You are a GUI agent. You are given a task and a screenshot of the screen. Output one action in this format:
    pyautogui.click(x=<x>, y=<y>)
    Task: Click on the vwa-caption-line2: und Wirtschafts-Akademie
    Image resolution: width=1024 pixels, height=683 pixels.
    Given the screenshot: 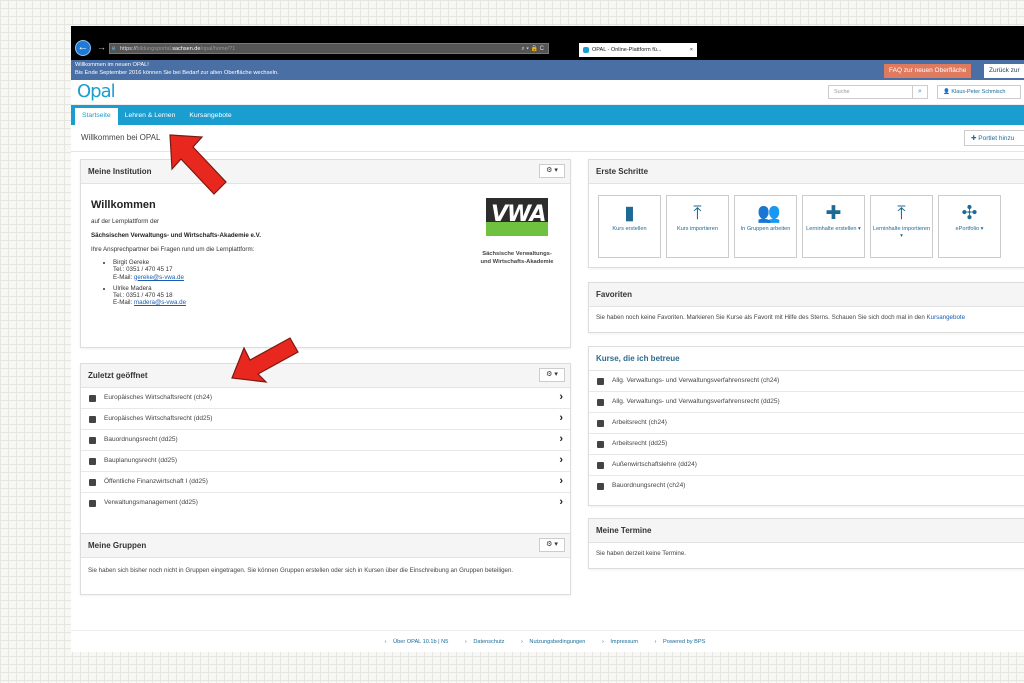 What is the action you would take?
    pyautogui.click(x=517, y=262)
    